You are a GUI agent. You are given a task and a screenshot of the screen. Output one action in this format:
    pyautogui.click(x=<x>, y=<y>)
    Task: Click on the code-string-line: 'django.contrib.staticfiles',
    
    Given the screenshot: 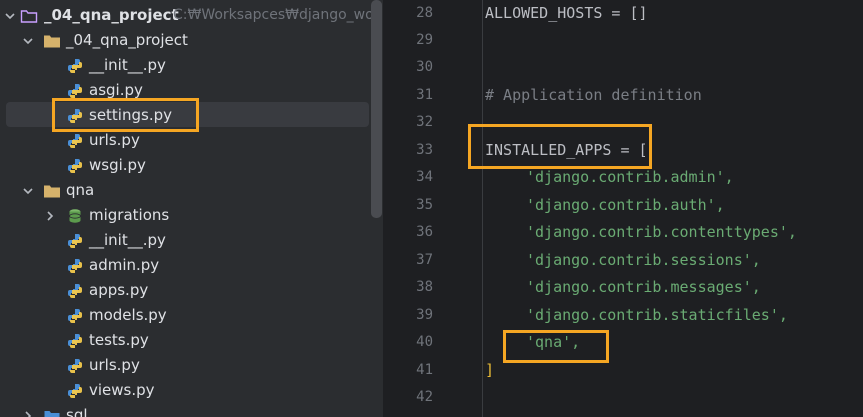 What is the action you would take?
    pyautogui.click(x=657, y=315)
    